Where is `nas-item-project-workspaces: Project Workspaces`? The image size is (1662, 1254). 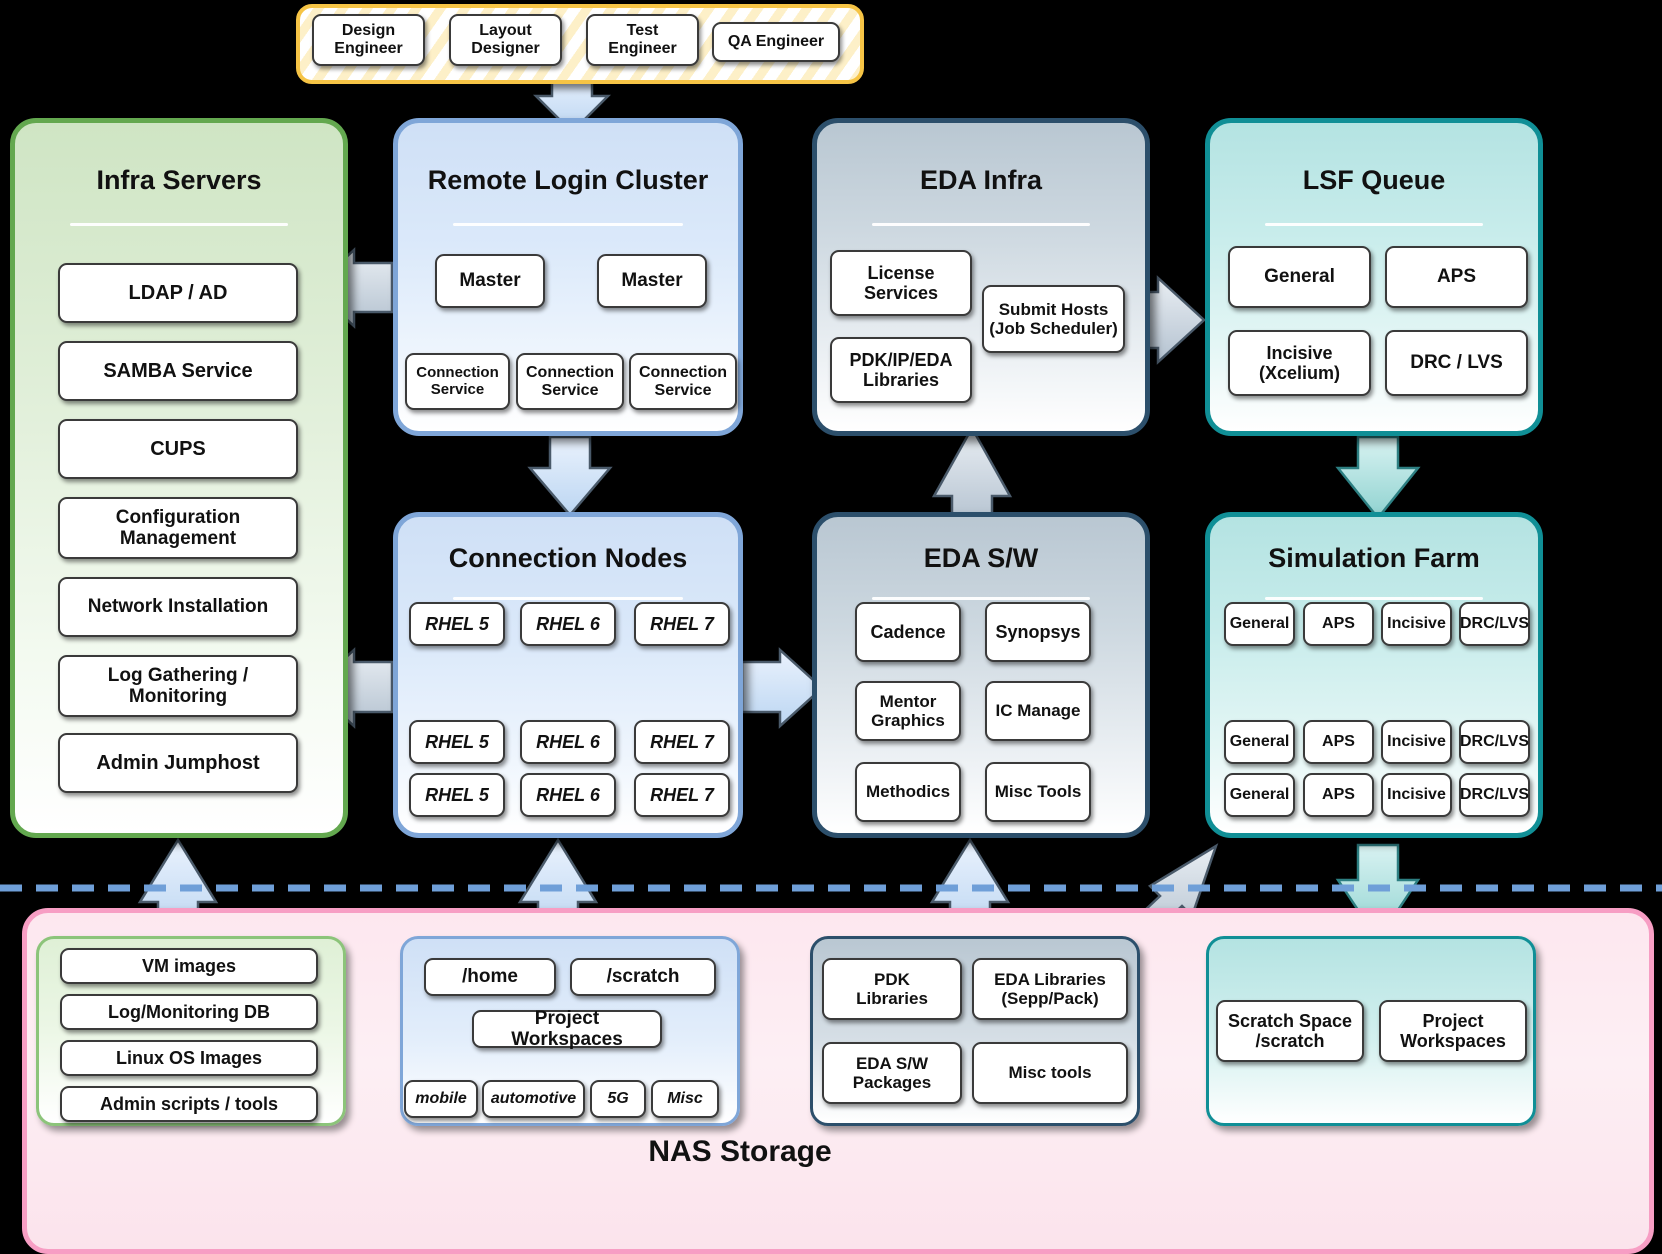 nas-item-project-workspaces: Project Workspaces is located at coordinates (567, 1029).